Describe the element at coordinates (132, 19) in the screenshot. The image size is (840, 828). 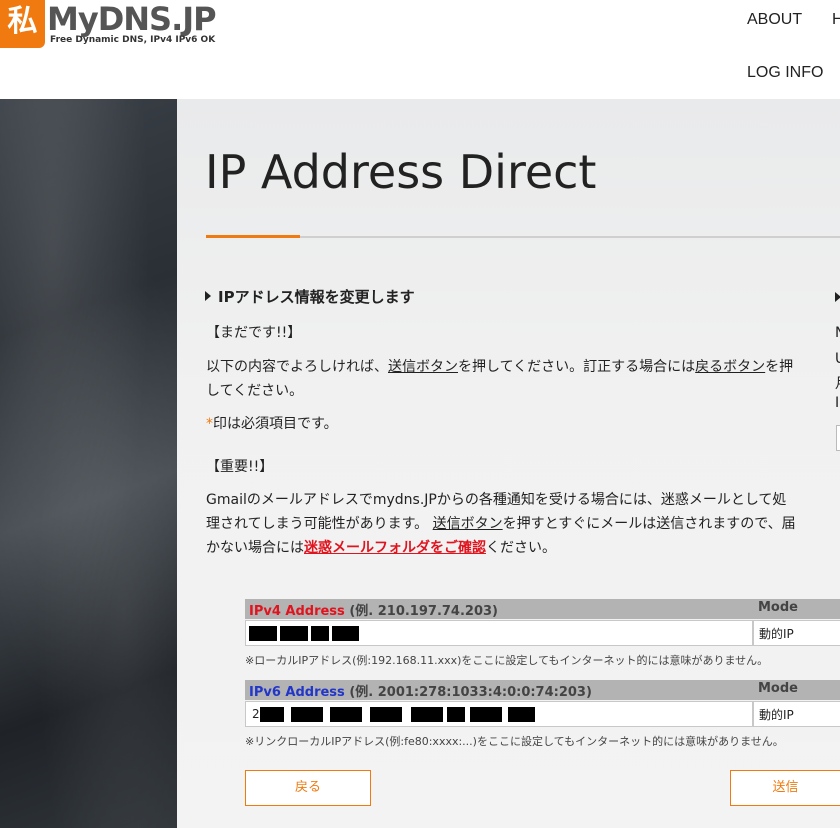
I see `logo-text: MyDNS.JP` at that location.